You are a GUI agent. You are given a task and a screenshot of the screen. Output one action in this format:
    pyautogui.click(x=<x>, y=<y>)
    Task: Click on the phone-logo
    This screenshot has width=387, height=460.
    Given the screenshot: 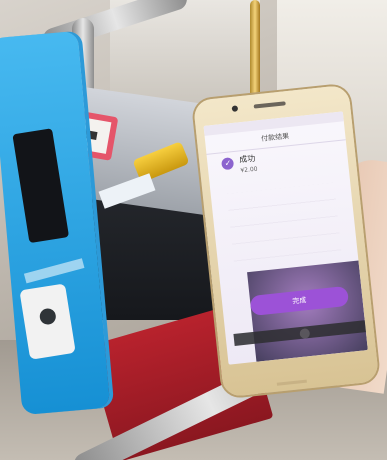 What is the action you would take?
    pyautogui.click(x=291, y=382)
    